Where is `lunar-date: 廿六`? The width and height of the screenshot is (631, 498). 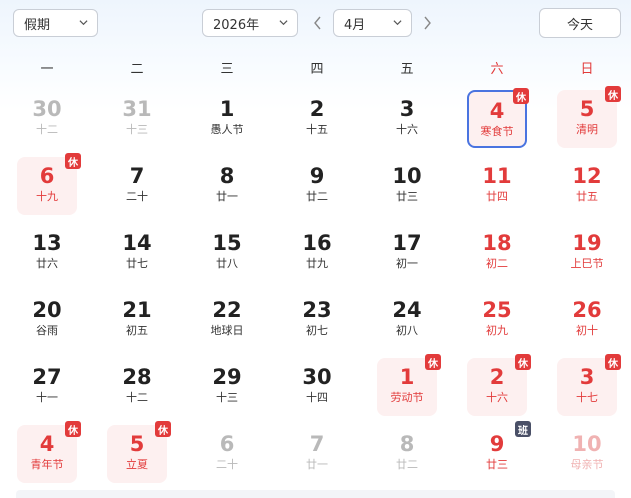 lunar-date: 廿六 is located at coordinates (47, 263).